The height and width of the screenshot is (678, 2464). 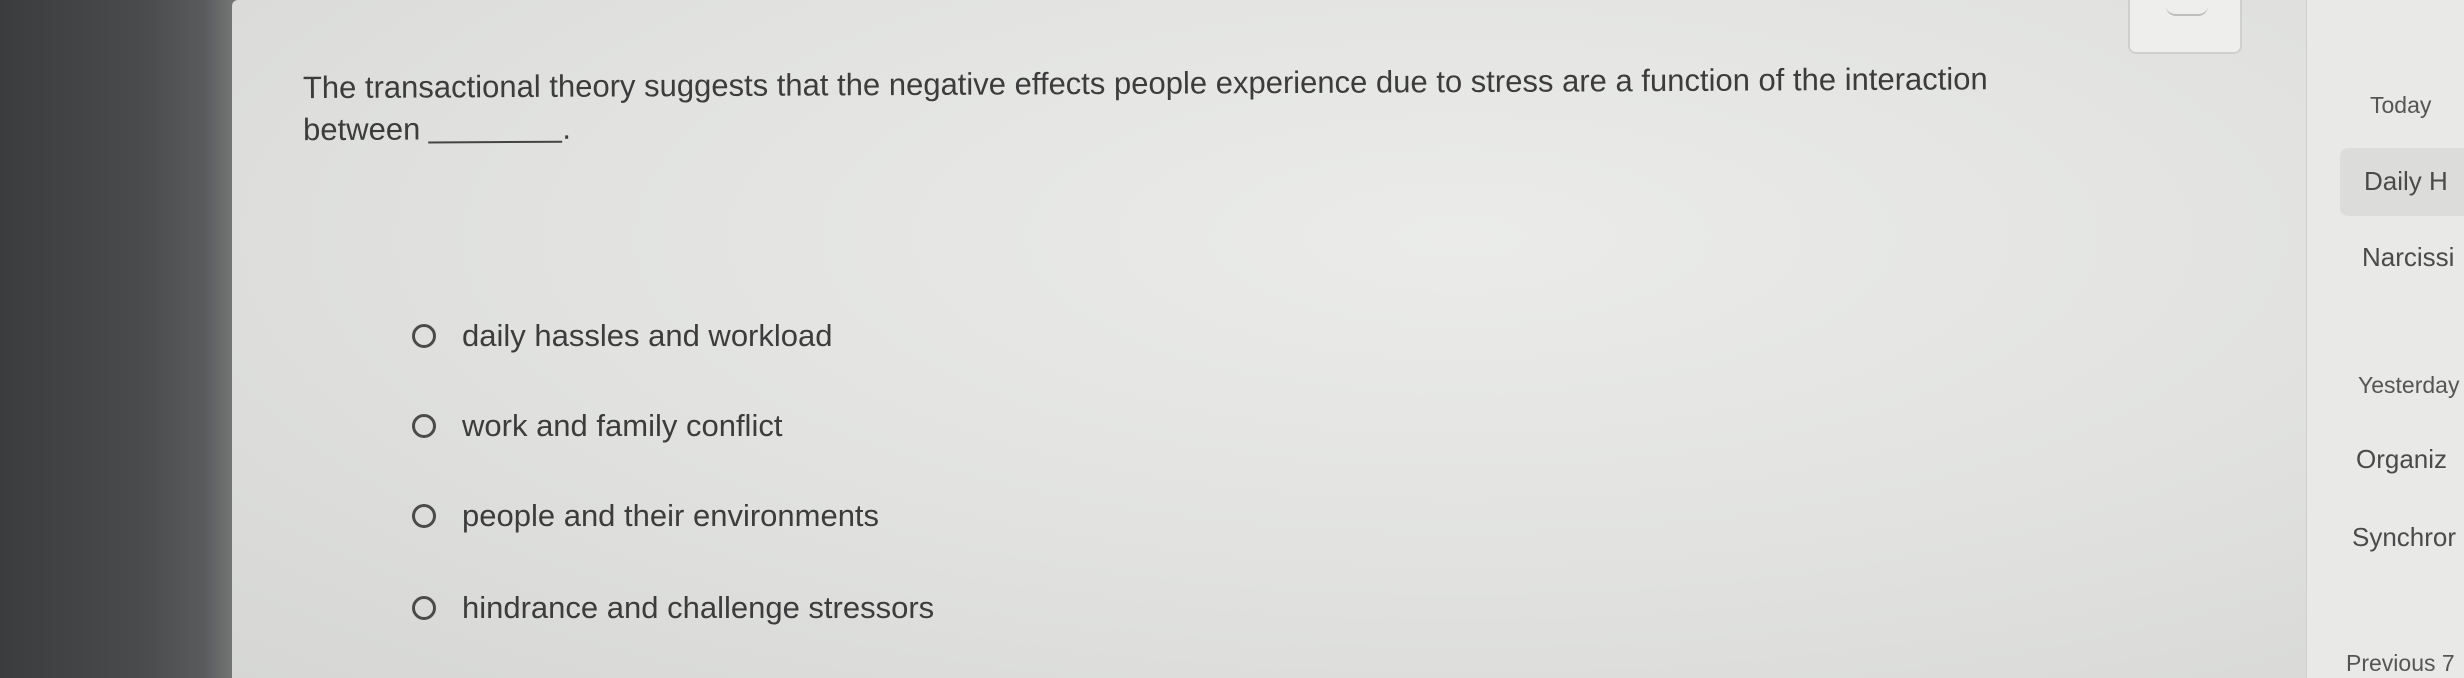 I want to click on option-work-family: work and family conflict, so click(x=597, y=426).